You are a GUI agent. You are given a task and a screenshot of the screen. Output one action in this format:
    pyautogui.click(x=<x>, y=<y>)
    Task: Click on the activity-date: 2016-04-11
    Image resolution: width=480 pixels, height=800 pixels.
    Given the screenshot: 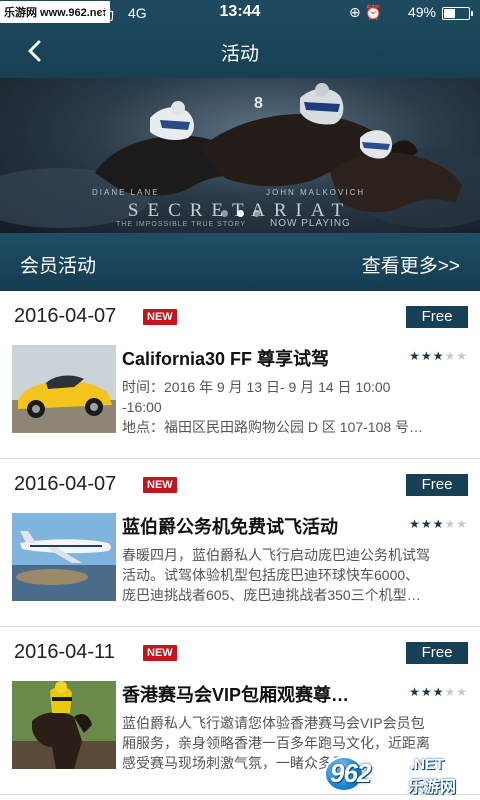 What is the action you would take?
    pyautogui.click(x=64, y=652)
    